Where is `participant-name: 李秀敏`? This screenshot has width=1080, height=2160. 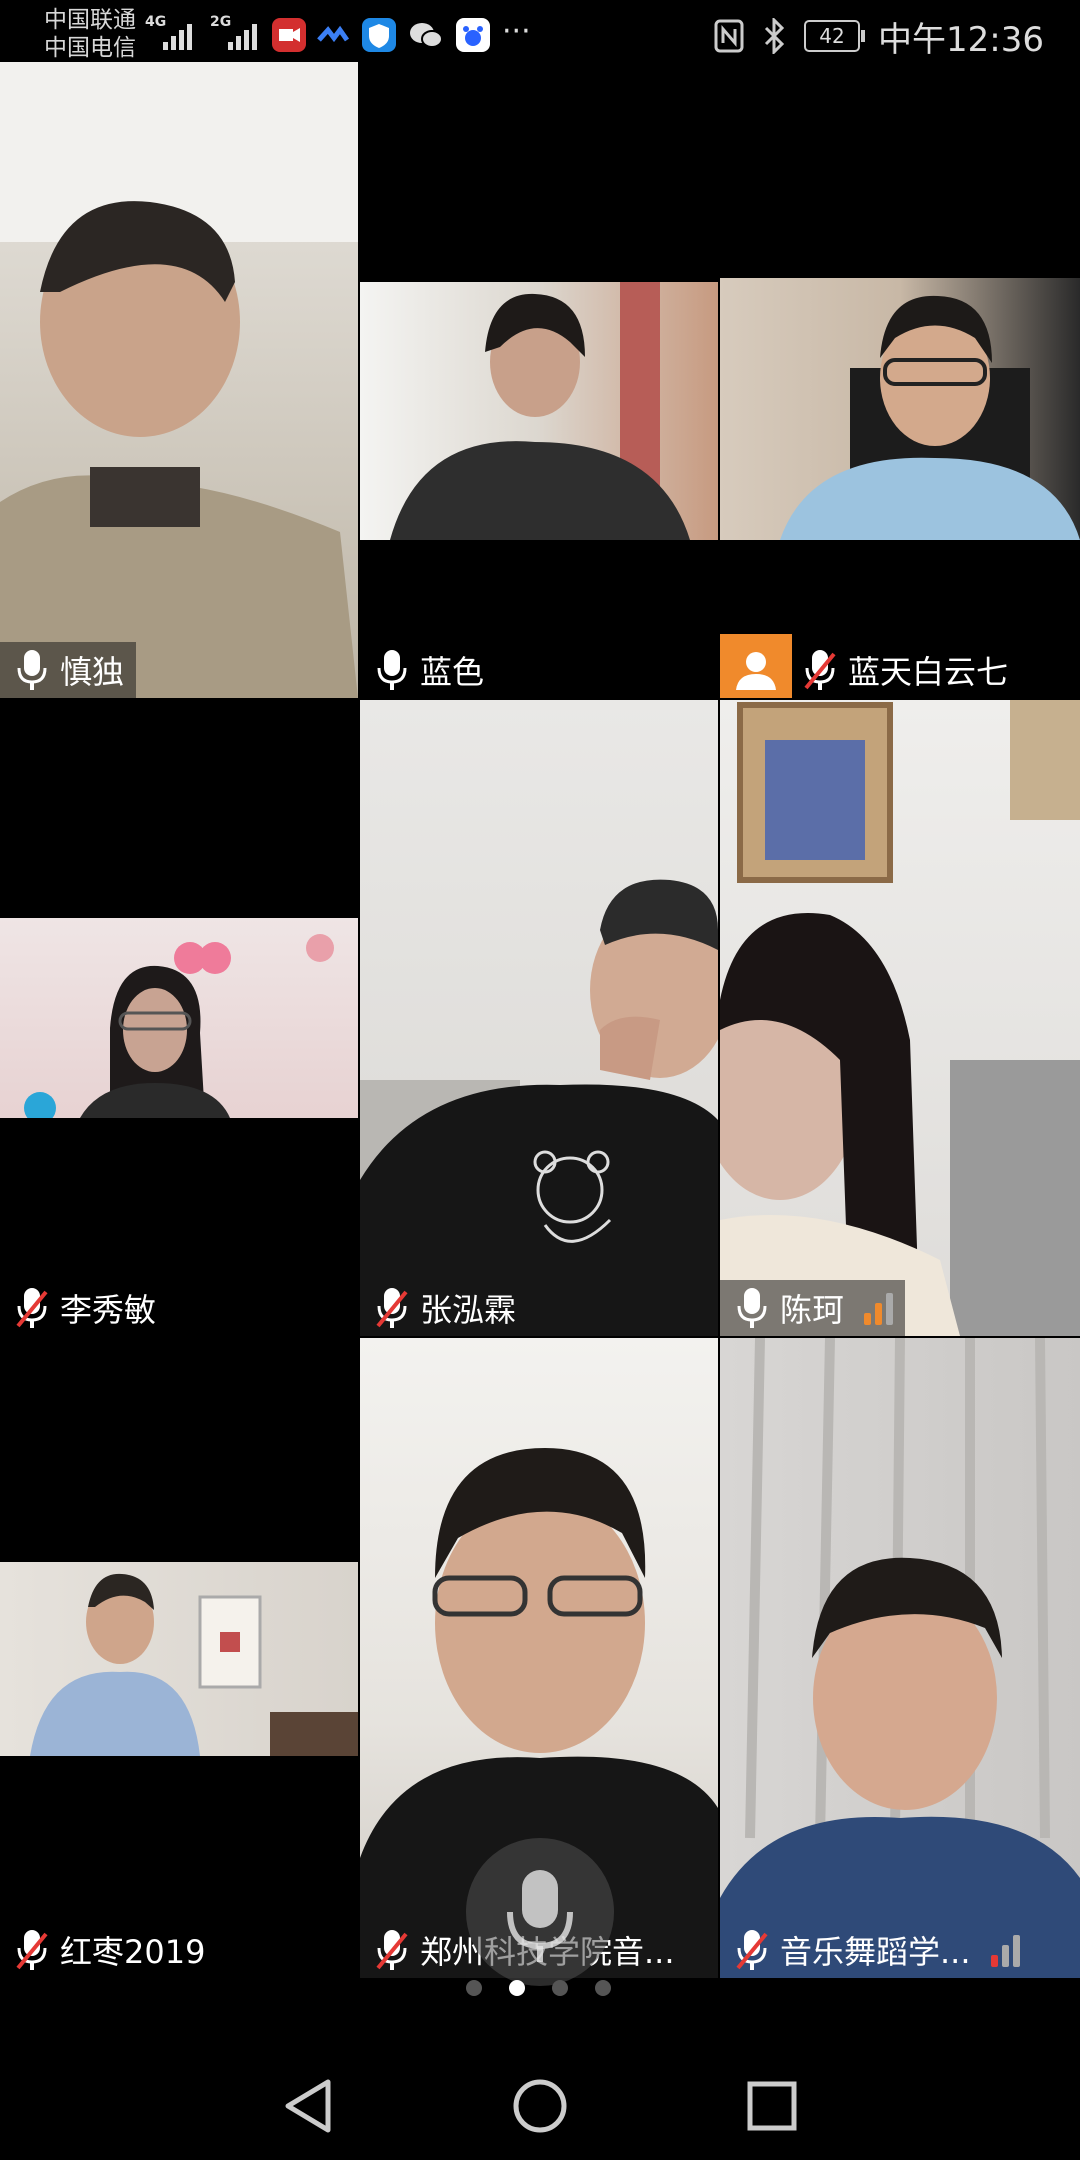
participant-name: 李秀敏 is located at coordinates (108, 1310).